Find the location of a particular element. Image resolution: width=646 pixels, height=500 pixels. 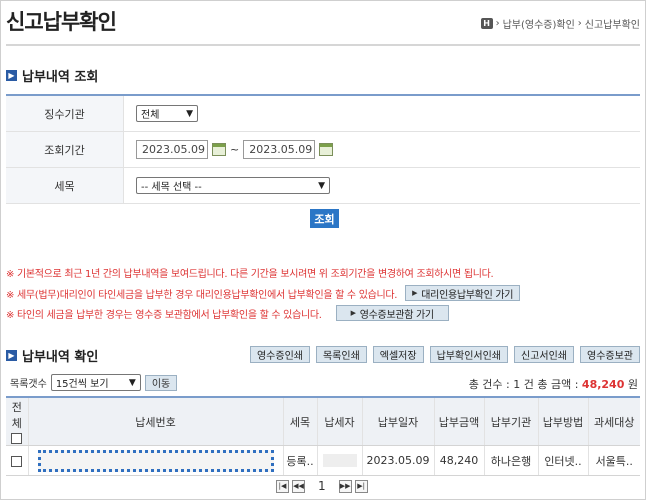

tax-item-select-value: -- 세목 선택 -- is located at coordinates (171, 187).